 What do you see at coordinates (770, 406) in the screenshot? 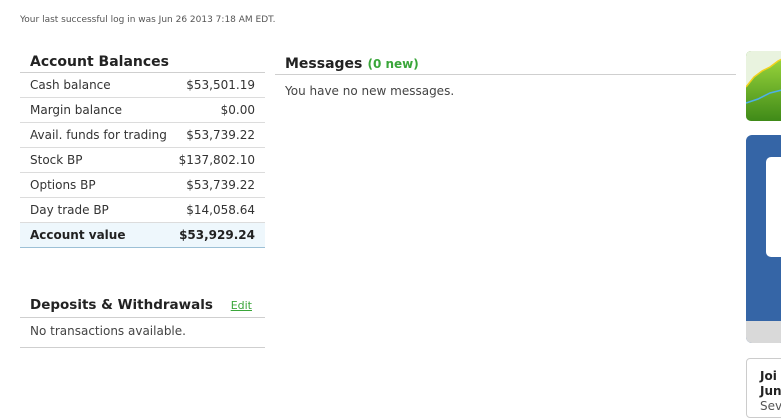
I see `promo-line-3: Sev` at bounding box center [770, 406].